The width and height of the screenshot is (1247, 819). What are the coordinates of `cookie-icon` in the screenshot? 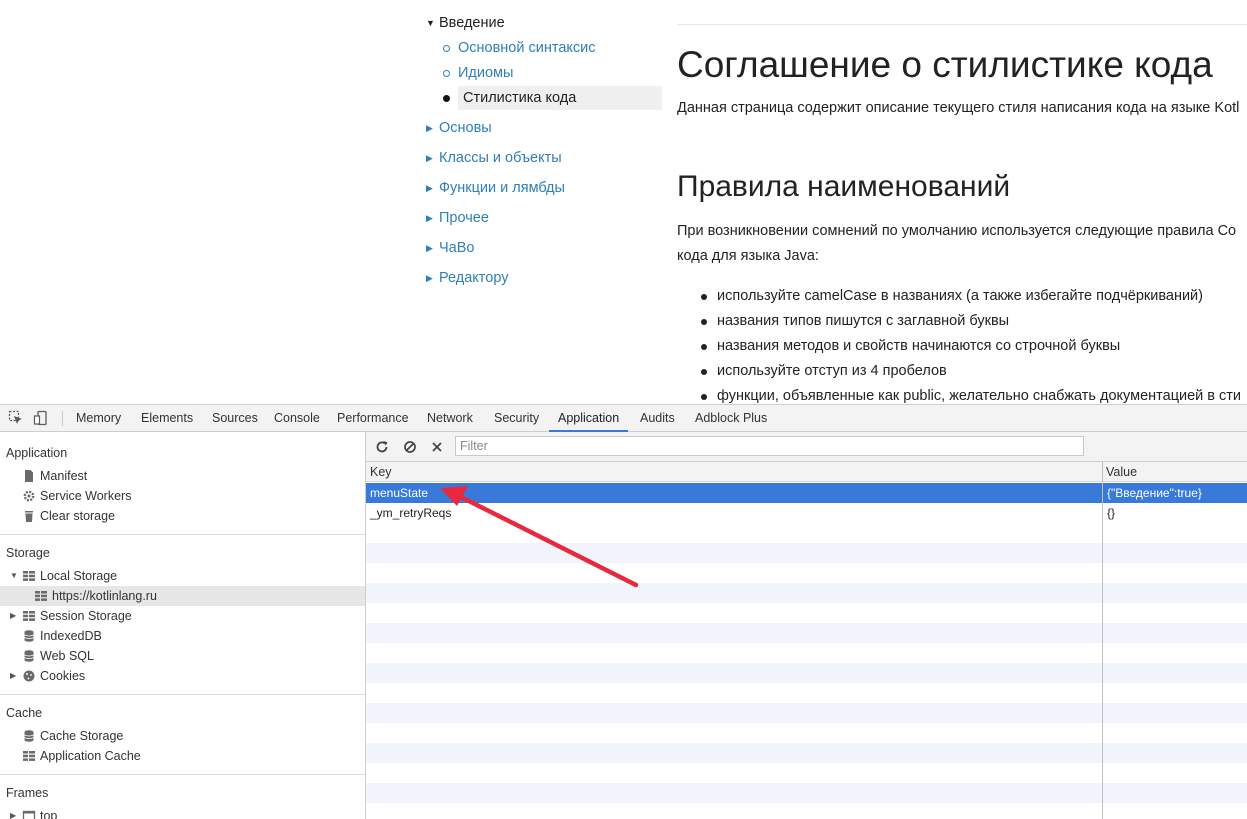 It's located at (29, 676).